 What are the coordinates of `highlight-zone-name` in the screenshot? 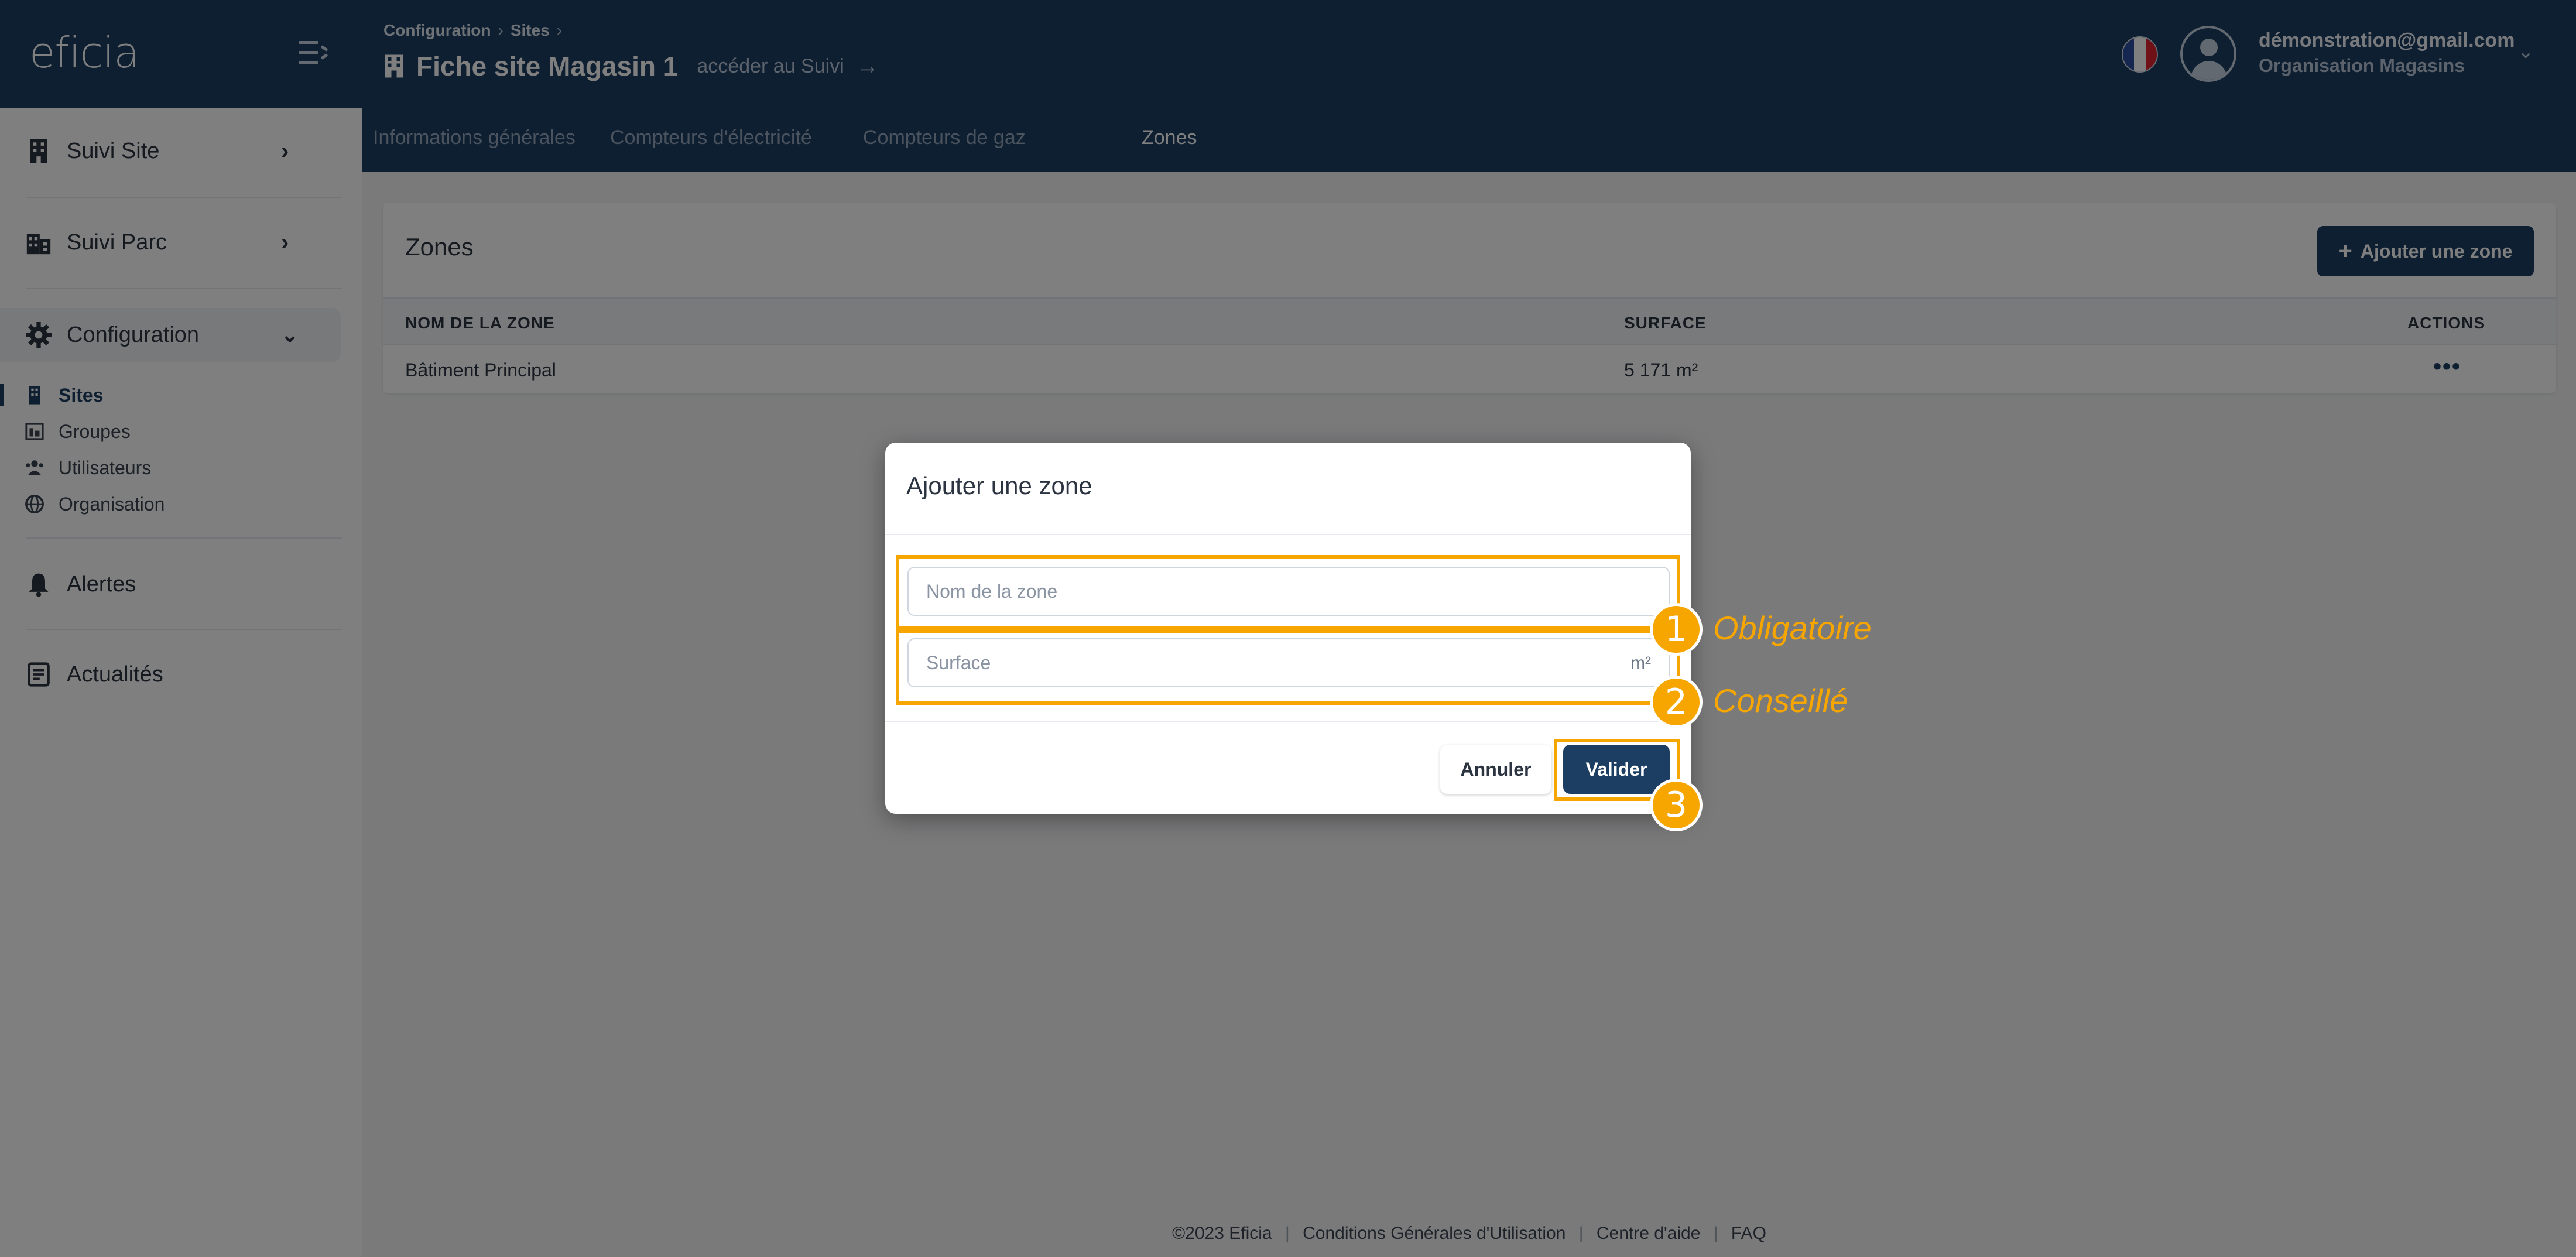 It's located at (1288, 592).